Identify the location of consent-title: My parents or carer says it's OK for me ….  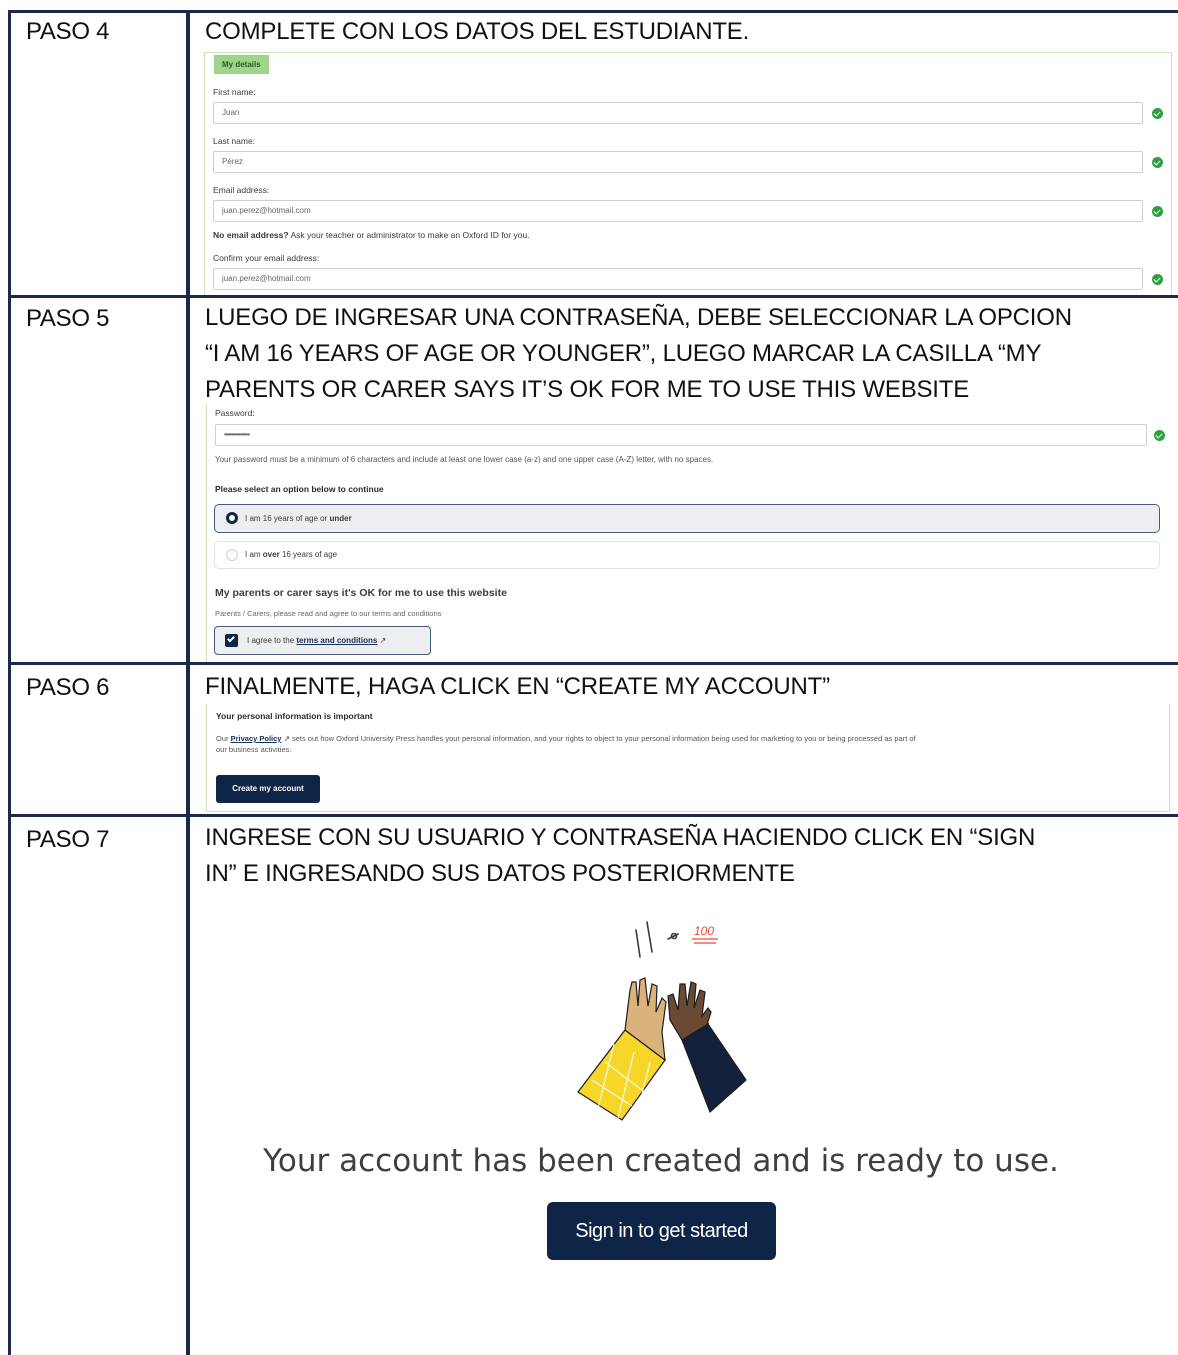
(361, 593).